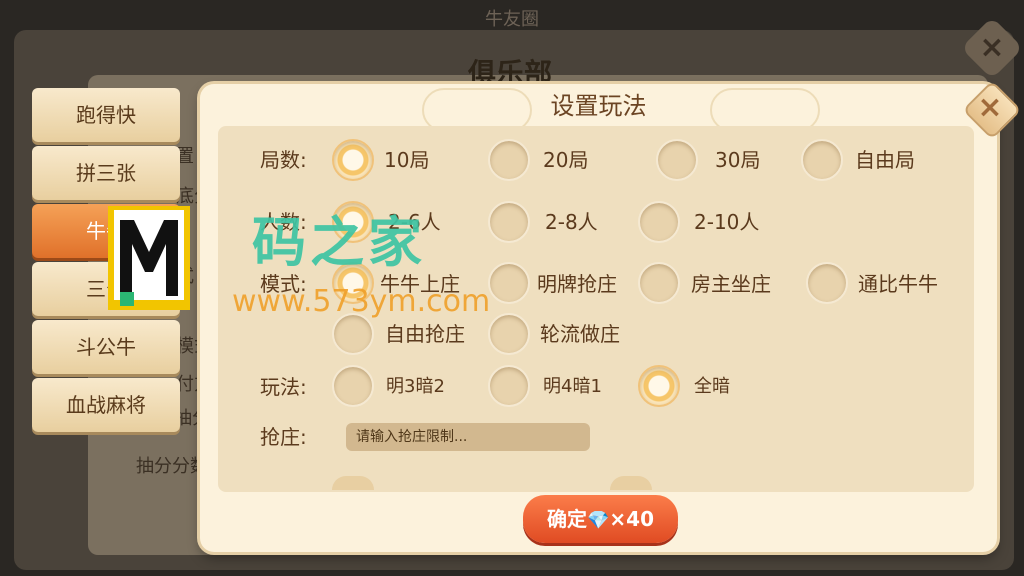 Image resolution: width=1024 pixels, height=576 pixels. What do you see at coordinates (415, 386) in the screenshot?
I see `option-label: 明3暗2` at bounding box center [415, 386].